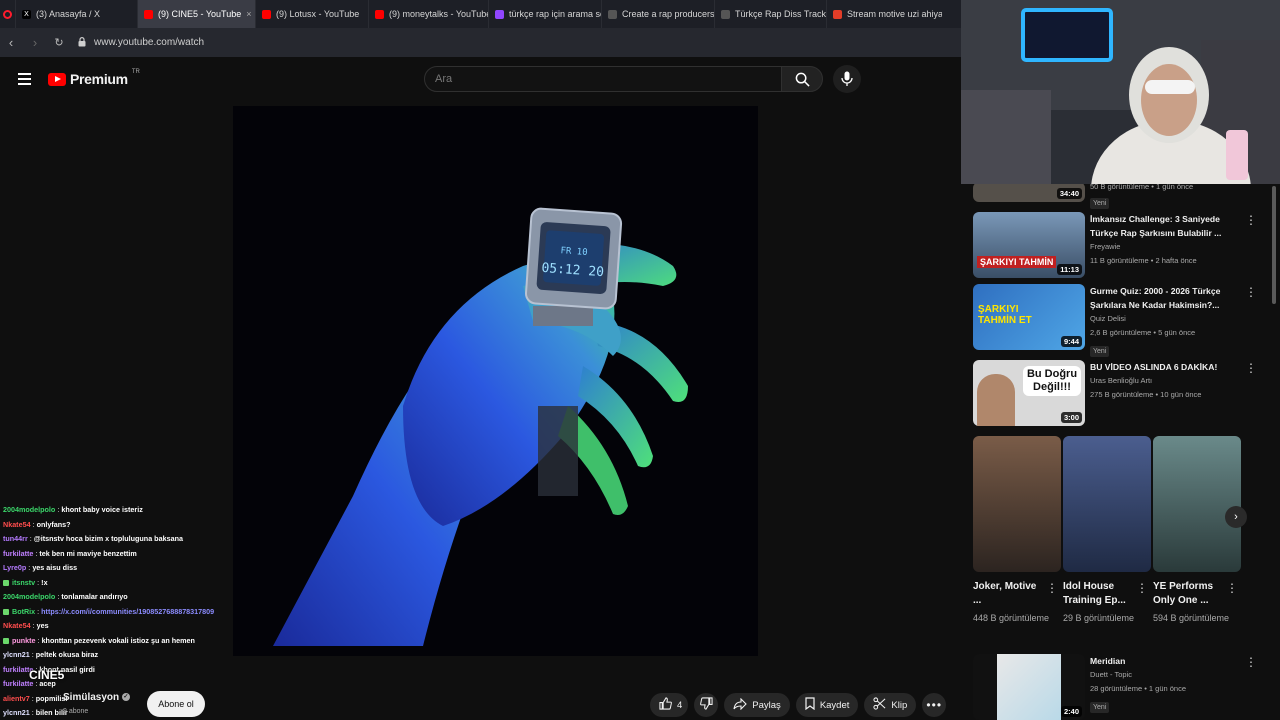  What do you see at coordinates (1143, 332) in the screenshot?
I see `video-meta: 2,6 B görüntüleme • 5 gün önce` at bounding box center [1143, 332].